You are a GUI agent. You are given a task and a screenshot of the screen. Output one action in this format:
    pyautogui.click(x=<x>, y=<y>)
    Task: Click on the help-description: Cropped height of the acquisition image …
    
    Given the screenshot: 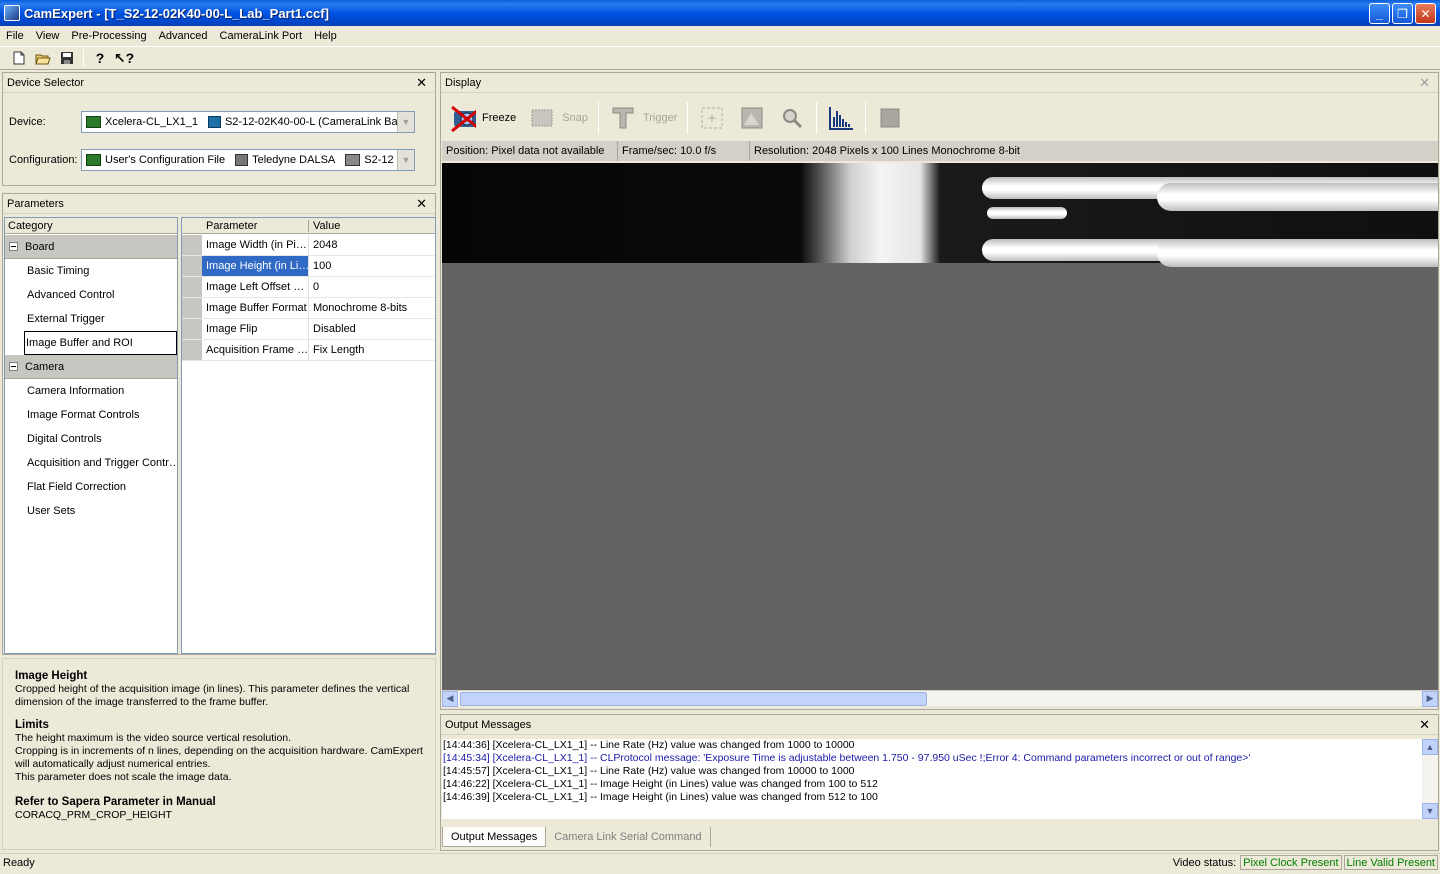 What is the action you would take?
    pyautogui.click(x=212, y=695)
    